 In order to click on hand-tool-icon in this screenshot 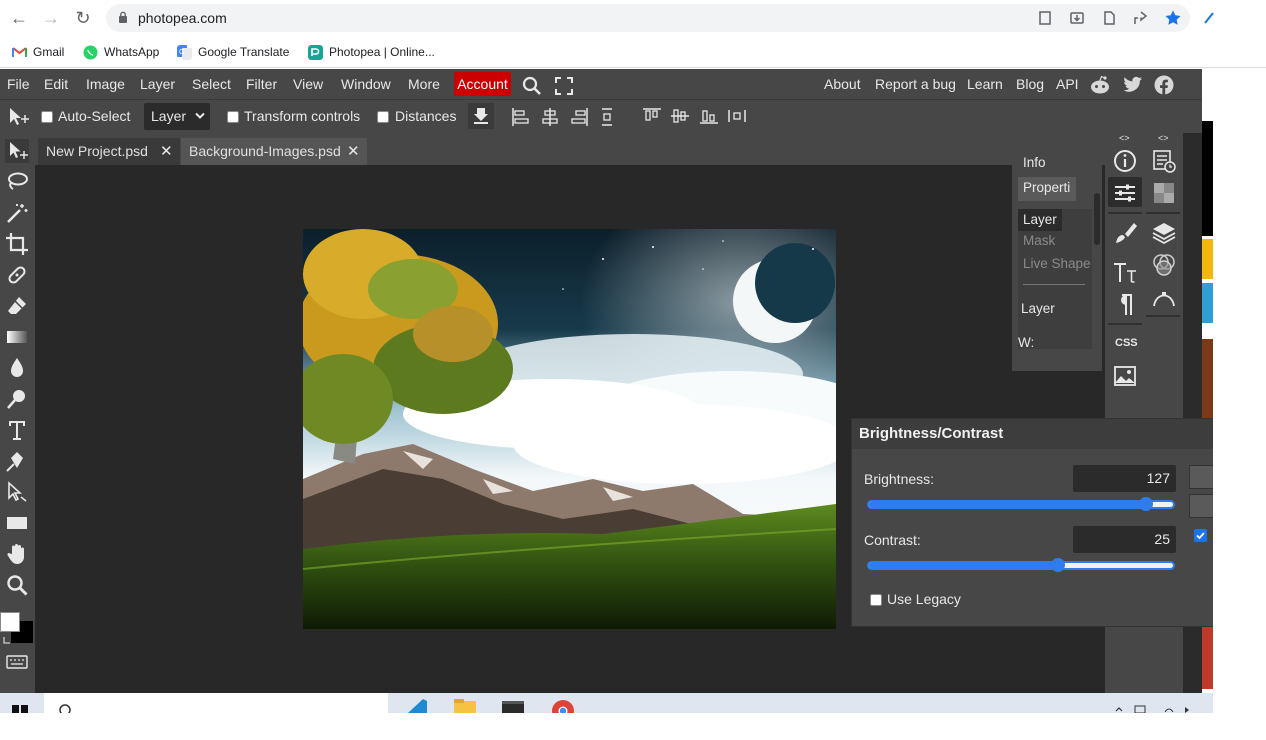, I will do `click(17, 554)`.